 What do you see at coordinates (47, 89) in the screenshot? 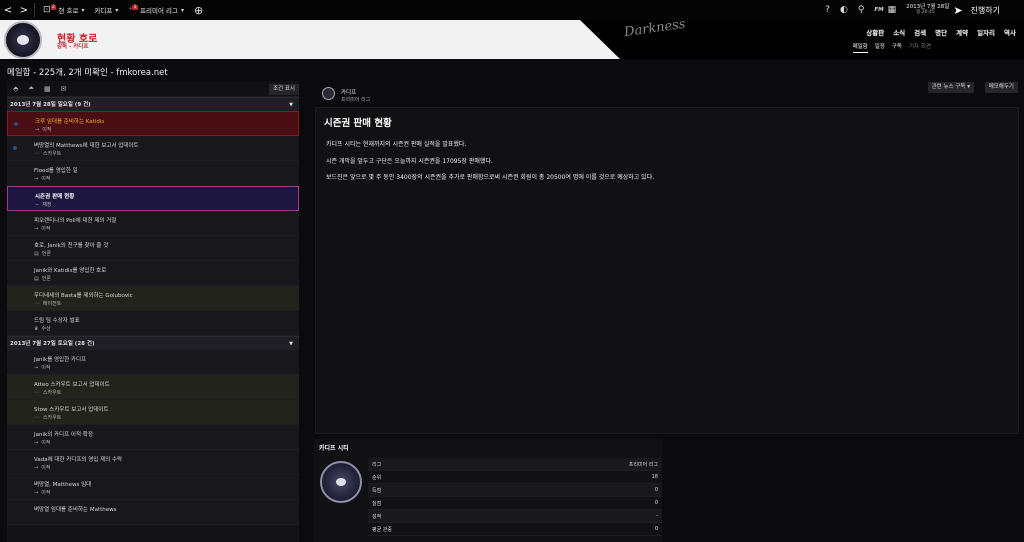
I see `grid-icon: ▦` at bounding box center [47, 89].